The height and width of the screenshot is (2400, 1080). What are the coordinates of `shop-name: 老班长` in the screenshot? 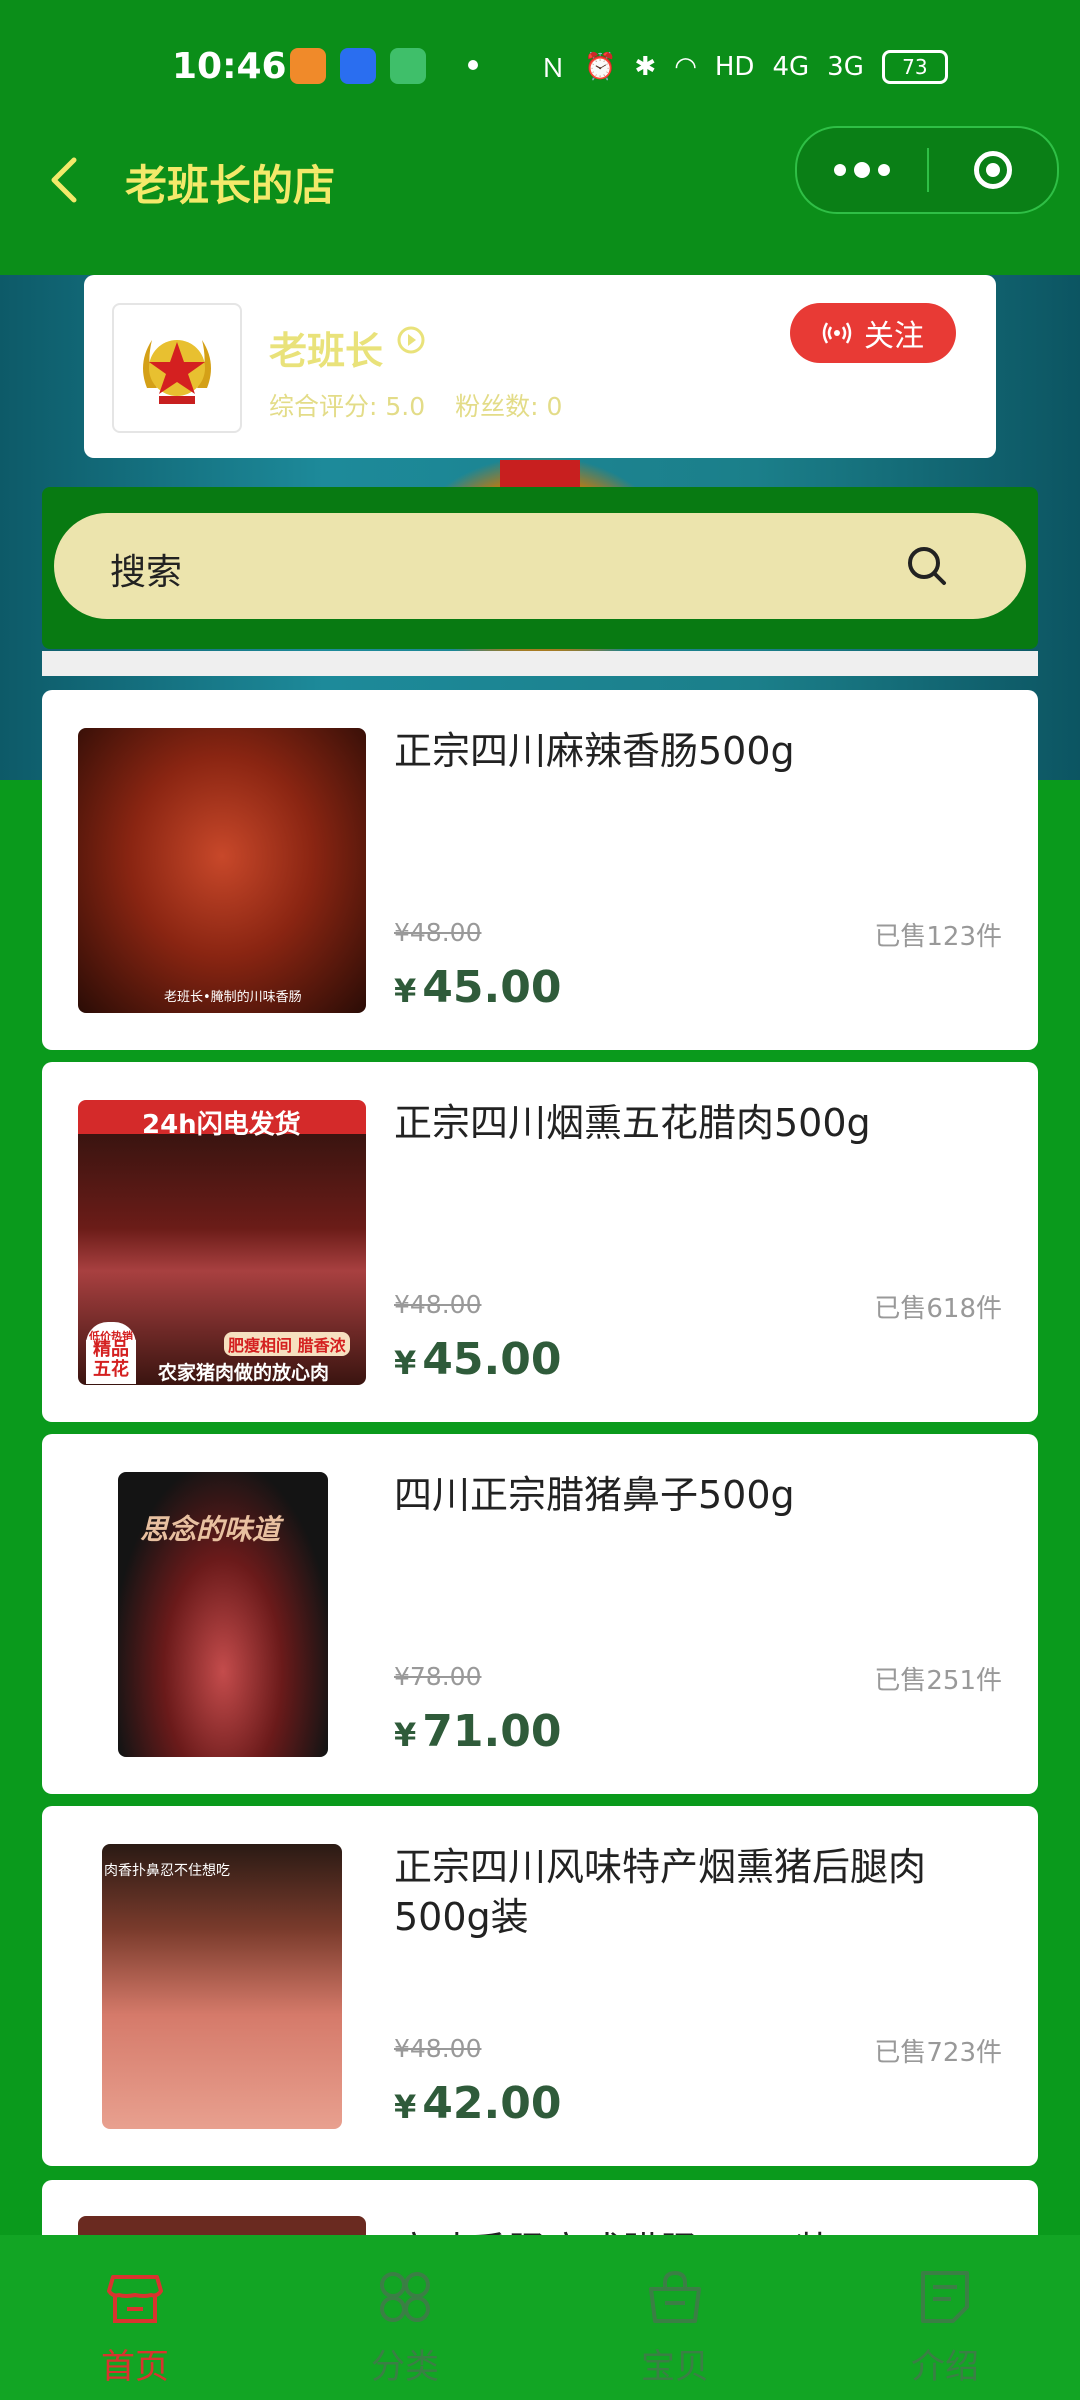 It's located at (326, 347).